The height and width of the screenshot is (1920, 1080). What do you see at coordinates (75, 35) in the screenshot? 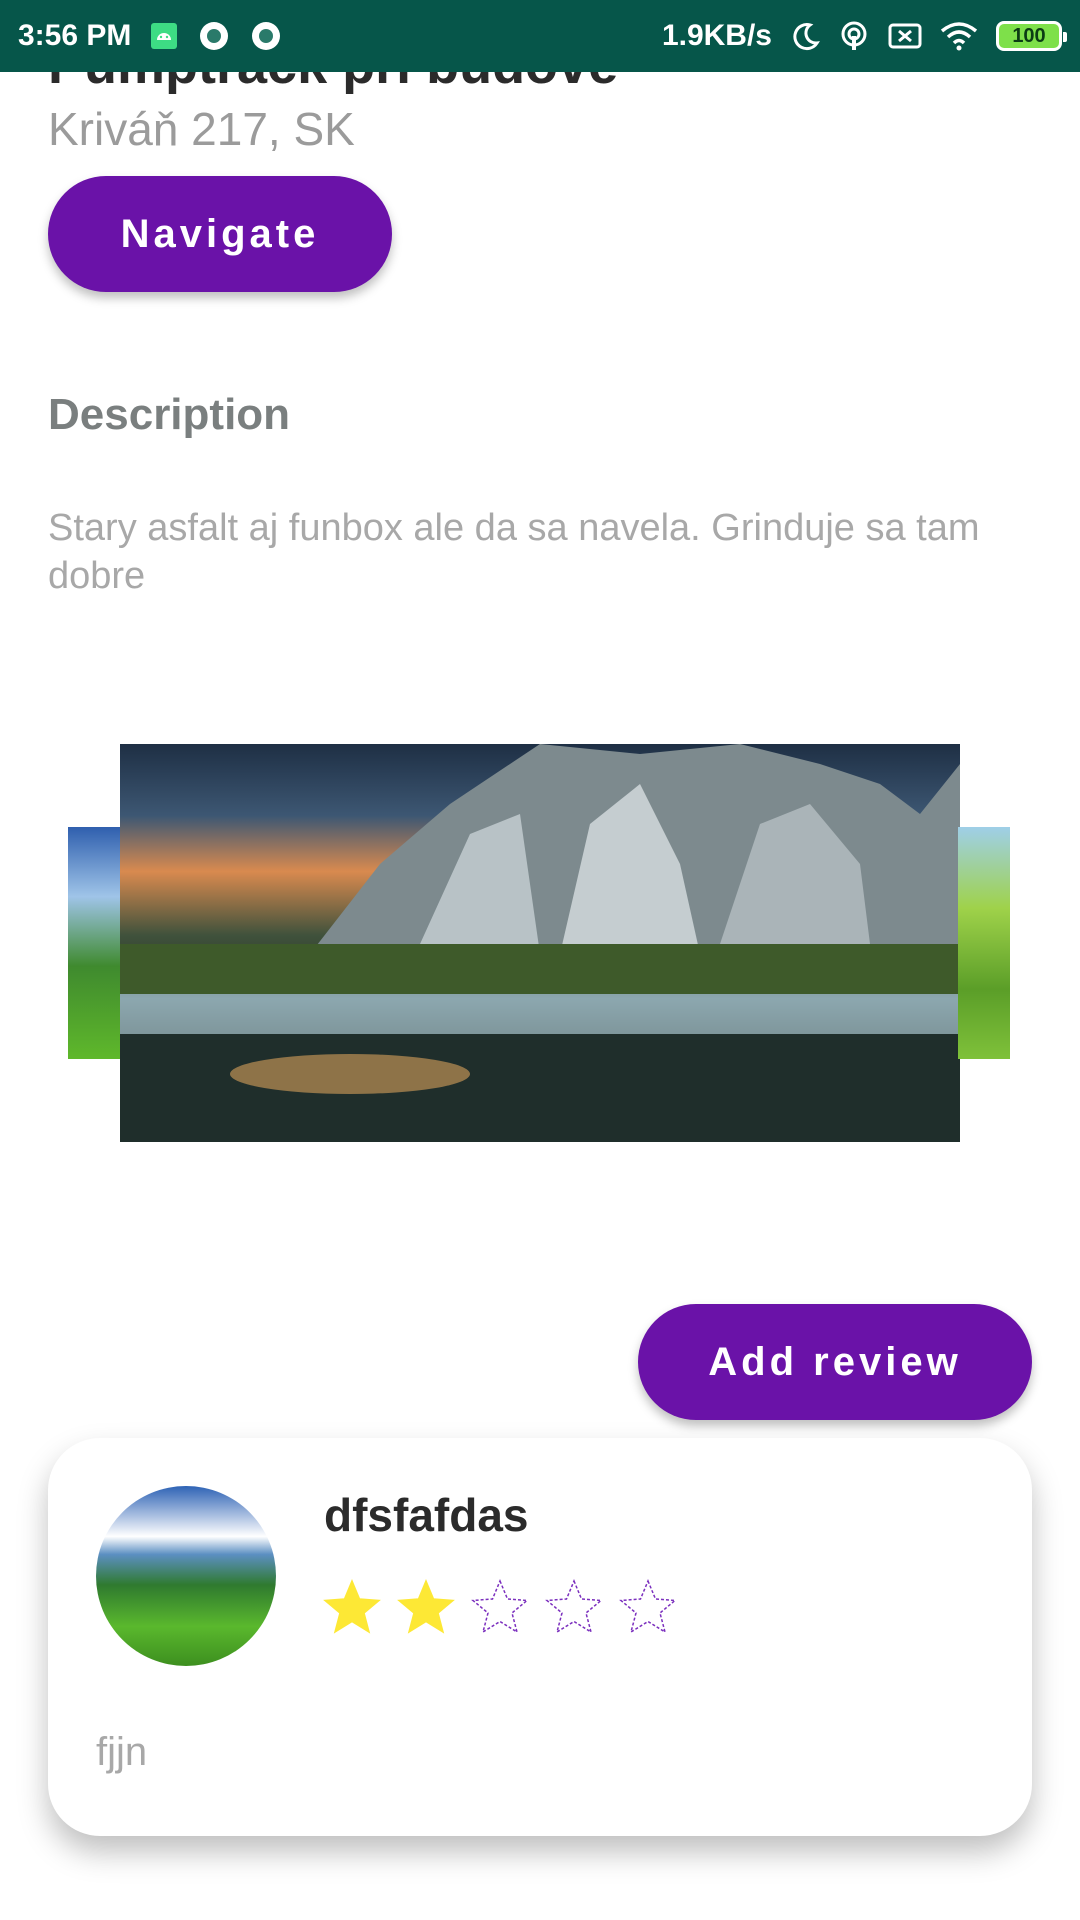
I see `clock: 3:56 PM` at bounding box center [75, 35].